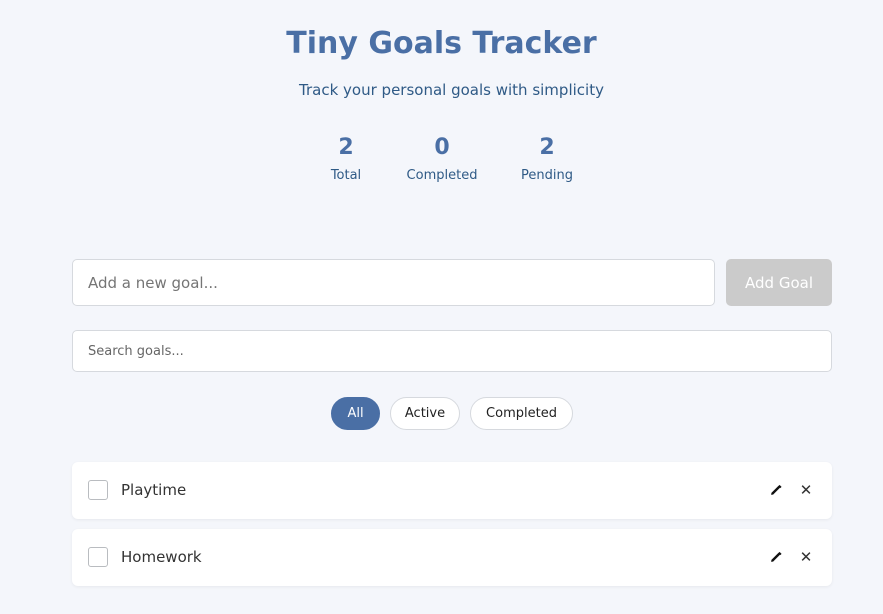  Describe the element at coordinates (452, 490) in the screenshot. I see `goal-item: Playtime ✕` at that location.